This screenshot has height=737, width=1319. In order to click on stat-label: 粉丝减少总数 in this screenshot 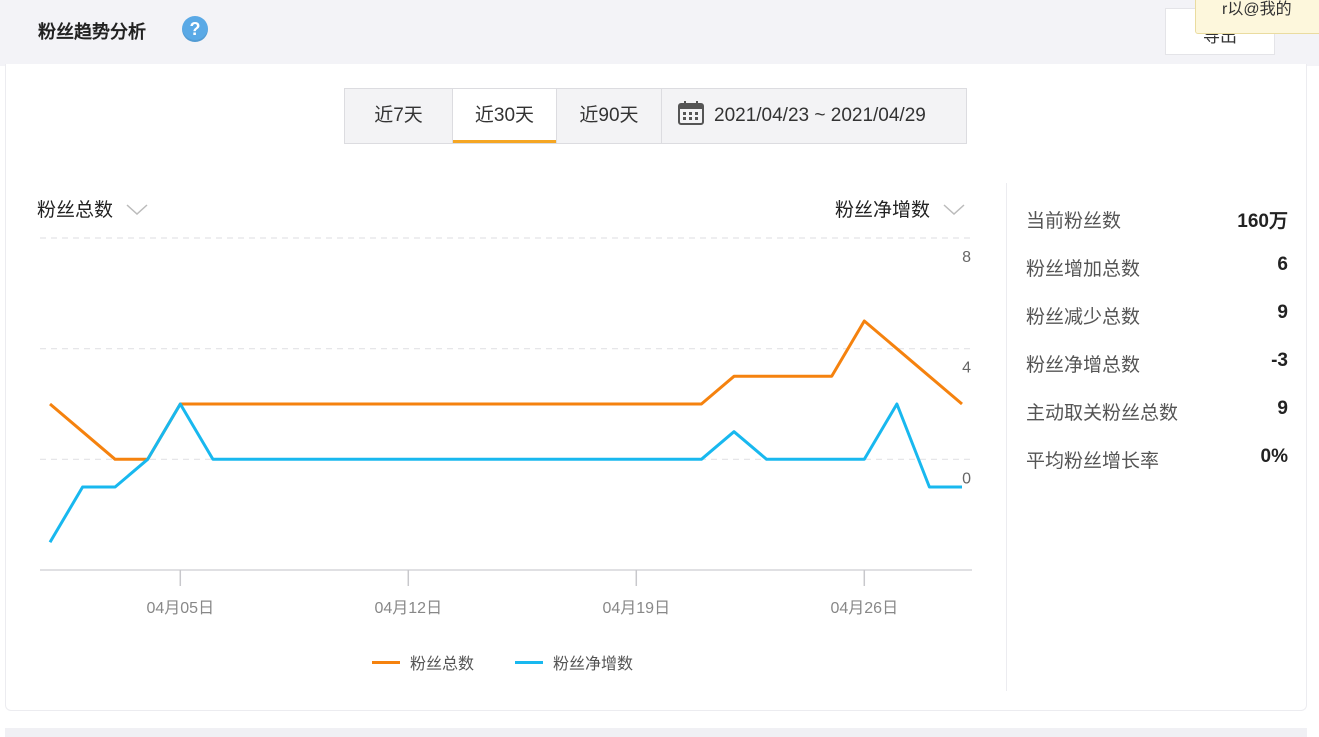, I will do `click(1083, 317)`.